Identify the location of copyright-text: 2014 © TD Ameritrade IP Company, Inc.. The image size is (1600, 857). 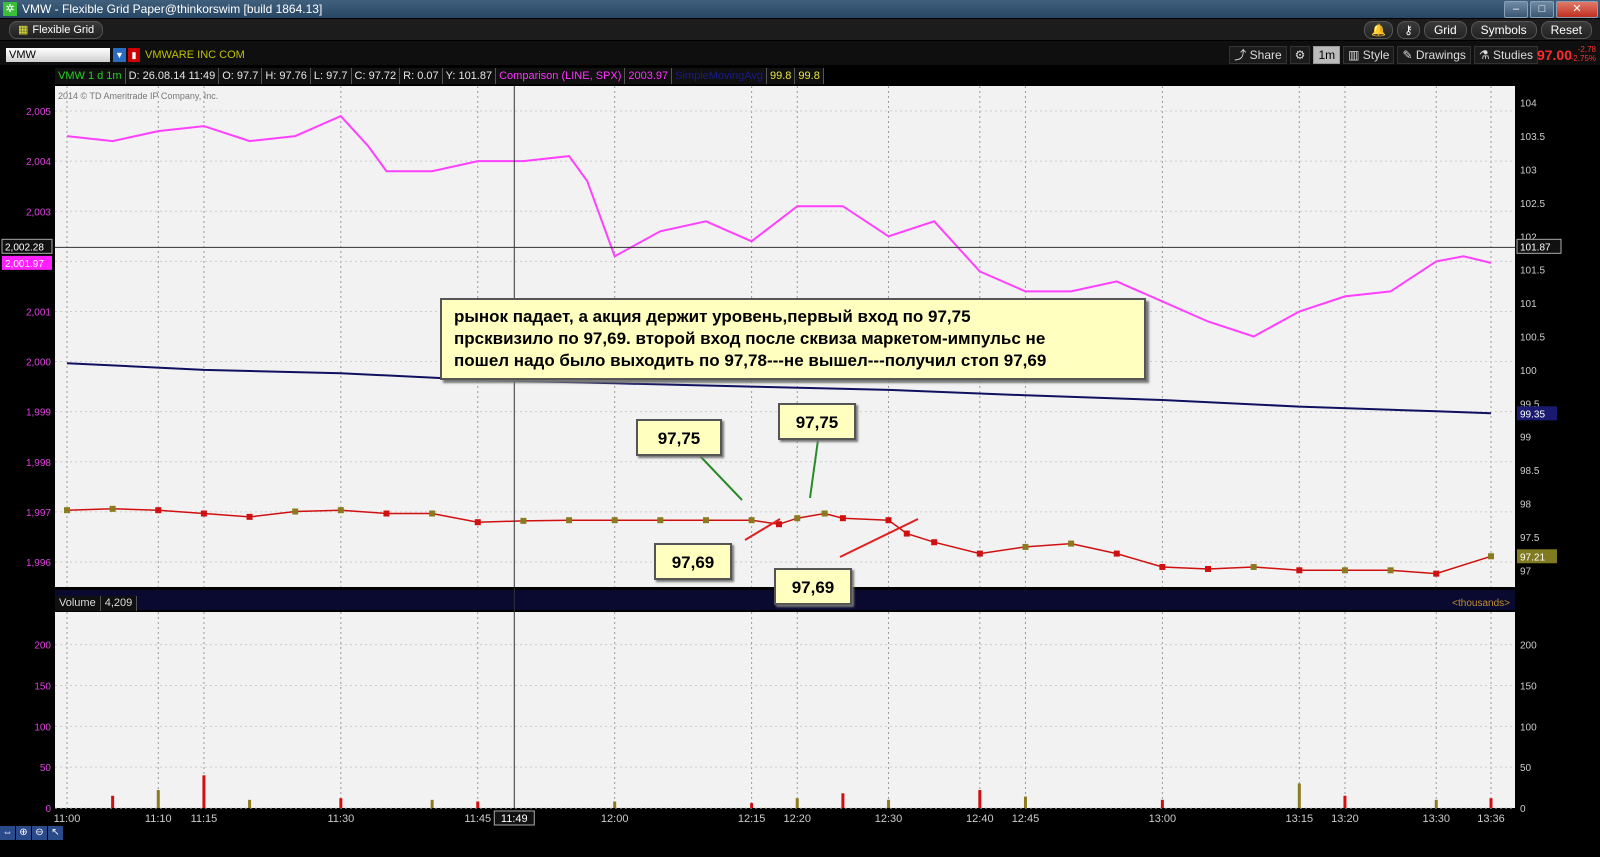
(138, 96).